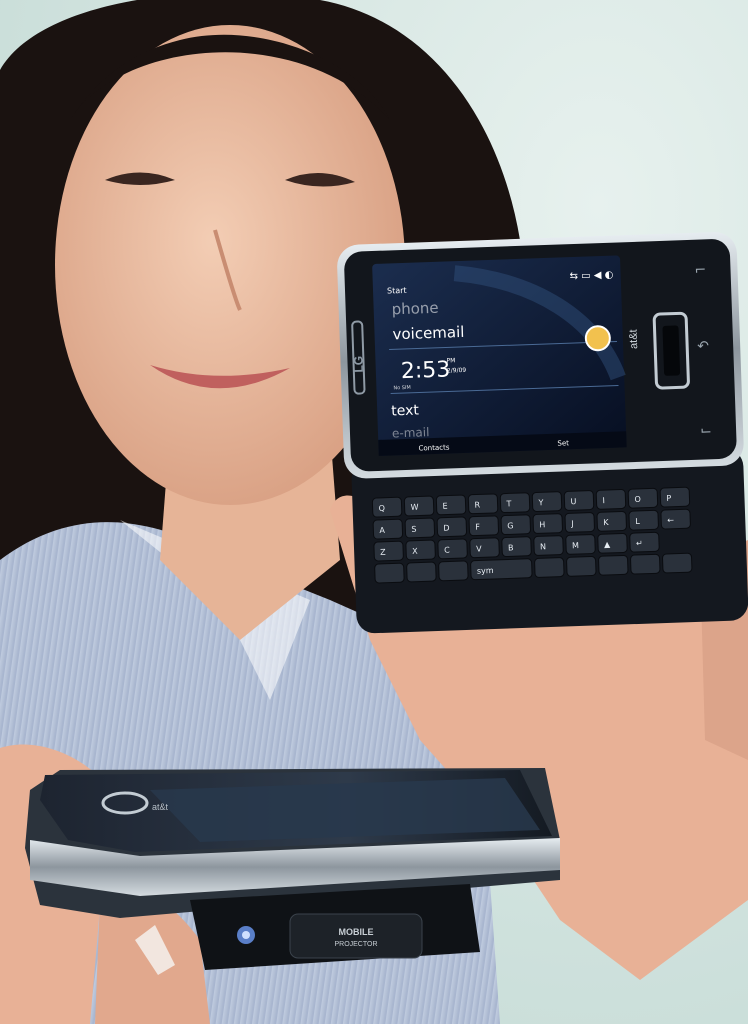  What do you see at coordinates (383, 552) in the screenshot?
I see `keyboard-key-label: Z` at bounding box center [383, 552].